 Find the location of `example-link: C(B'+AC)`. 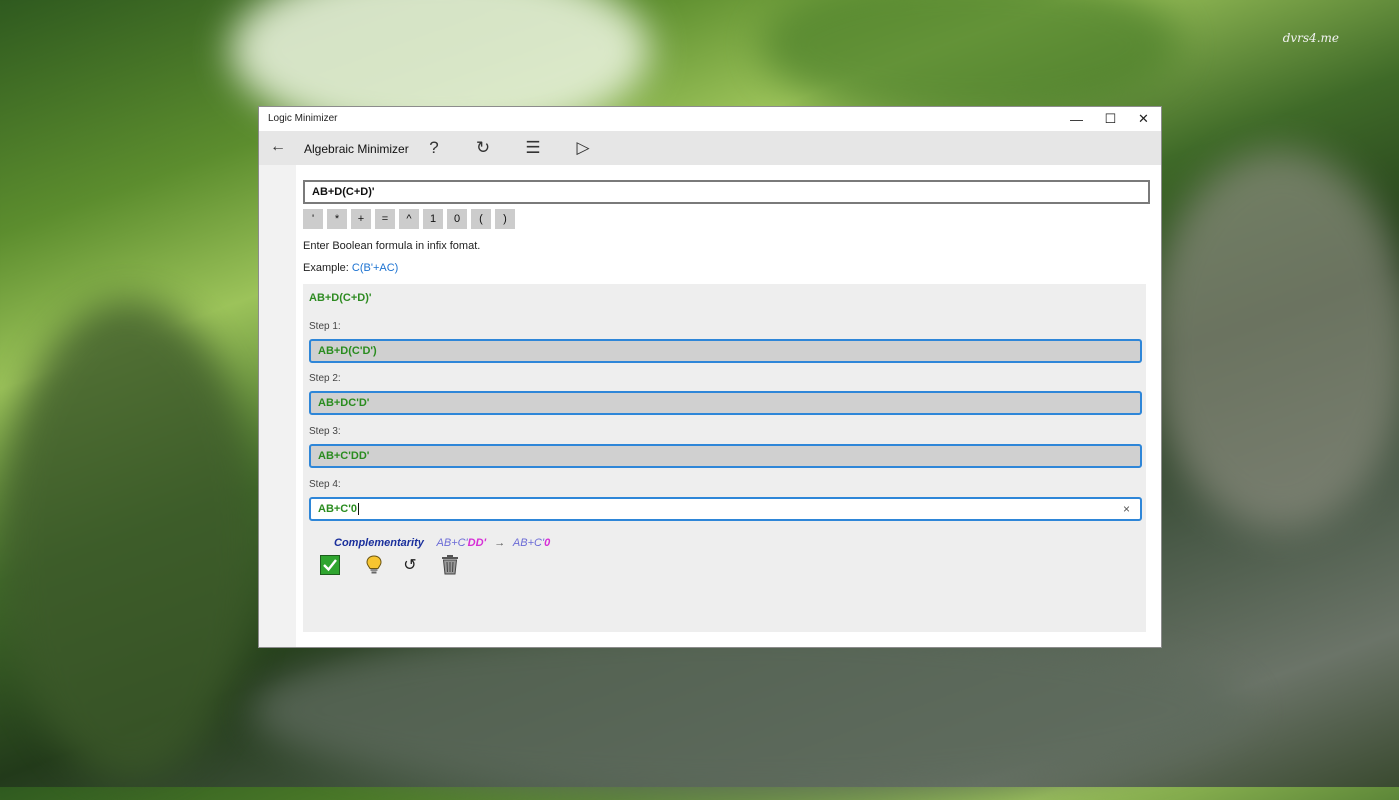

example-link: C(B'+AC) is located at coordinates (375, 268).